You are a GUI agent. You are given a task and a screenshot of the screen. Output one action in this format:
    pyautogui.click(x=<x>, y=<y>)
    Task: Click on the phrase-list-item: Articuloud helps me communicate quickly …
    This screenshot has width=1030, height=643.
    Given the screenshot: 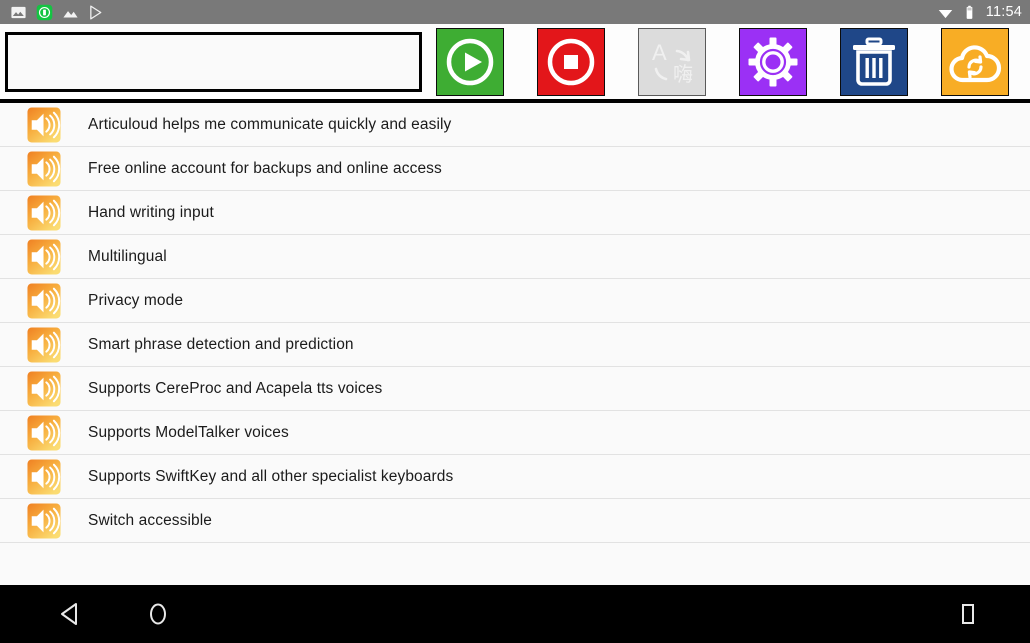 What is the action you would take?
    pyautogui.click(x=515, y=125)
    